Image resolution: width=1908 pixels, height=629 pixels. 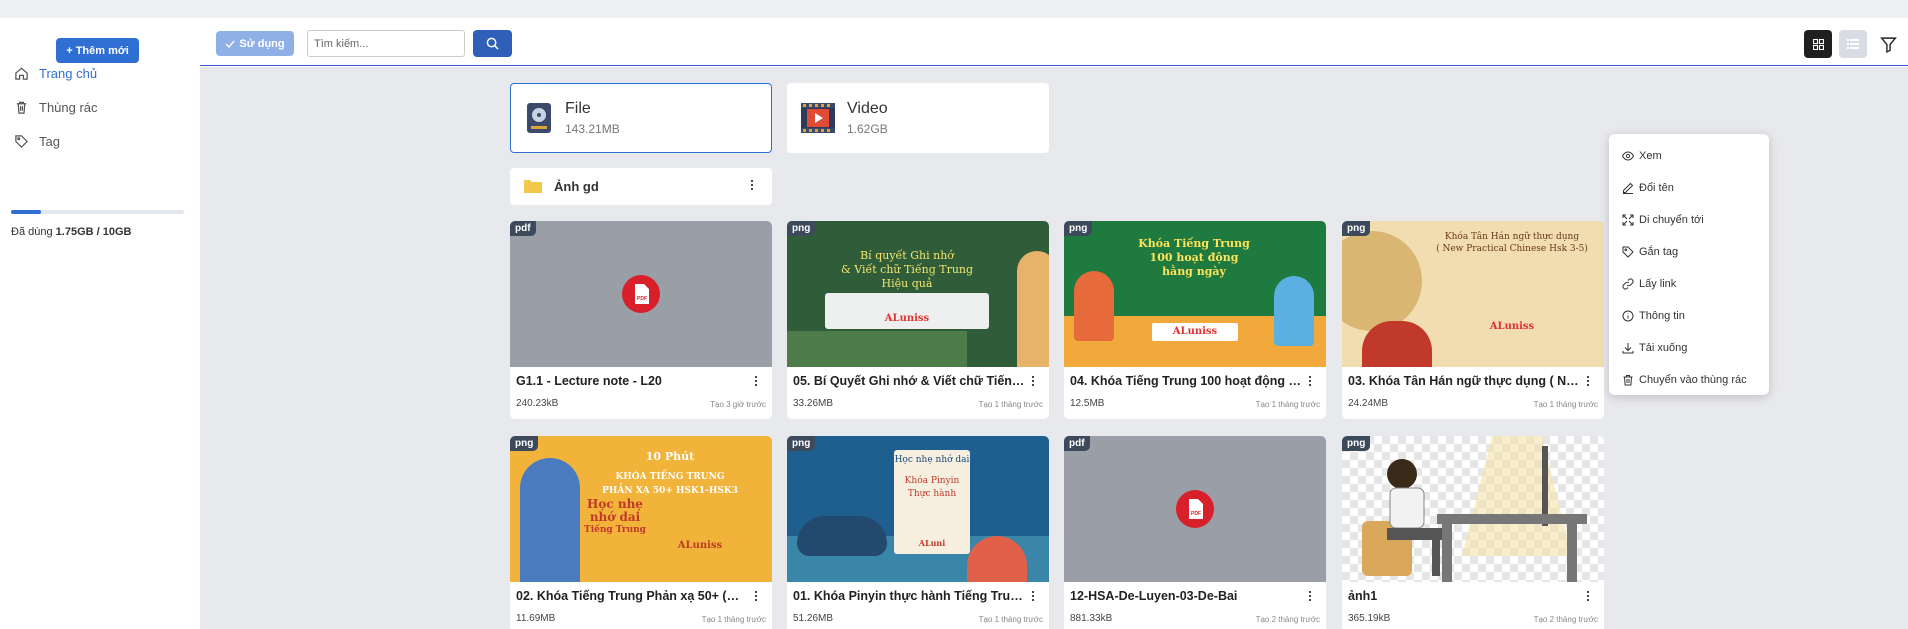 What do you see at coordinates (1194, 257) in the screenshot?
I see `thumb-text-line: 100 hoạt động` at bounding box center [1194, 257].